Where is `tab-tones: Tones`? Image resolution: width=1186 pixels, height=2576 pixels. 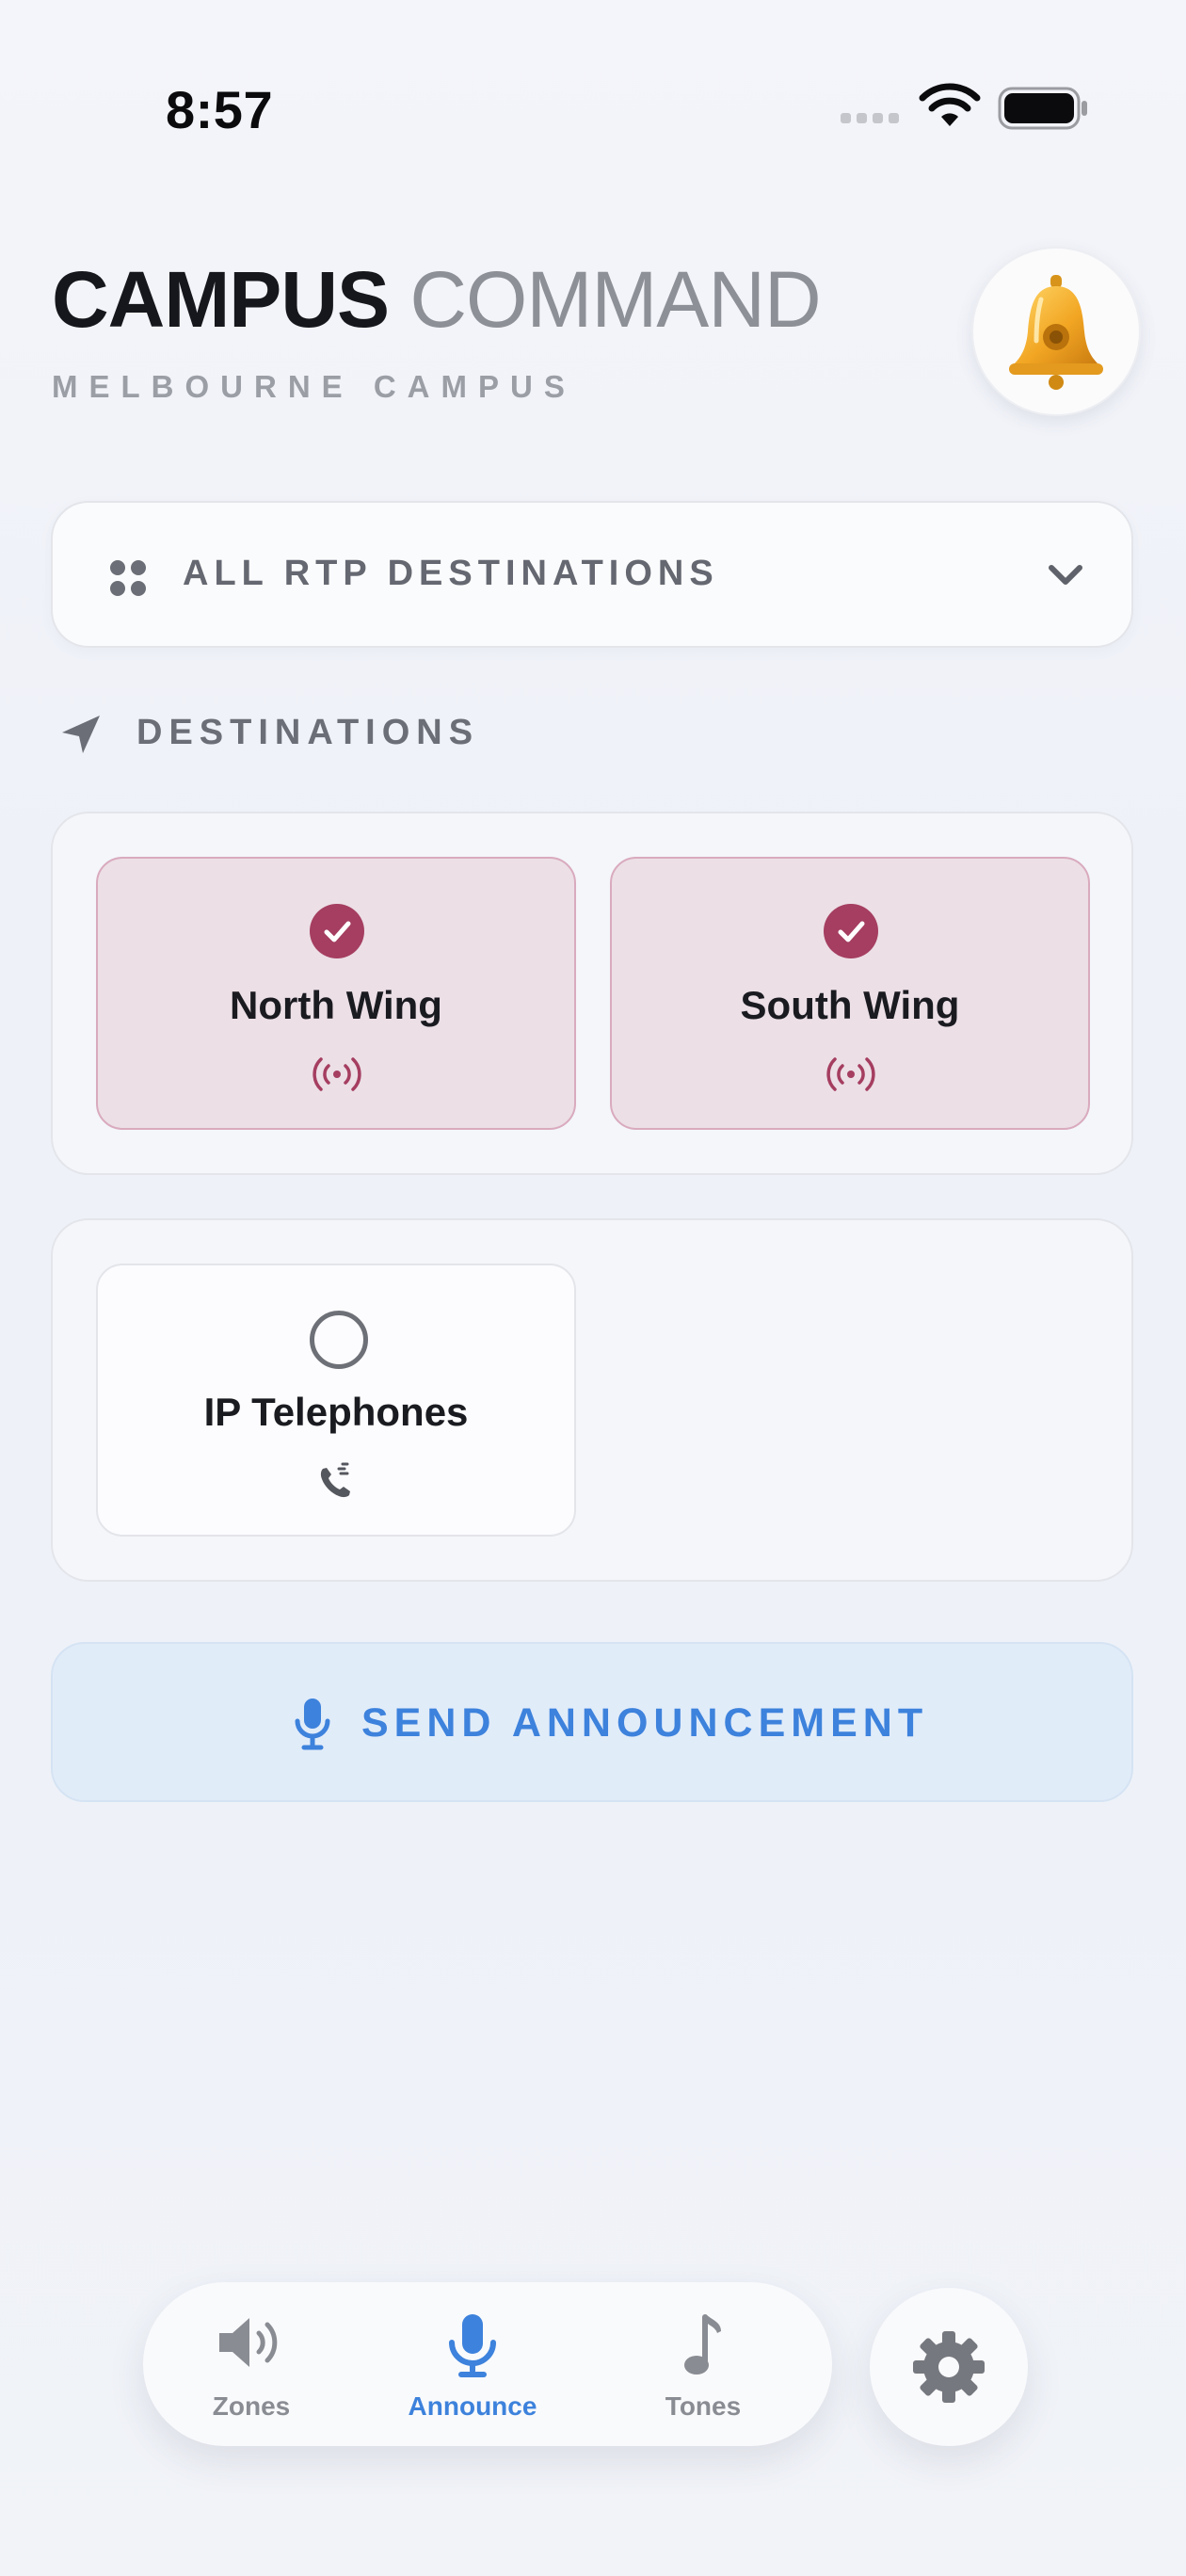 tab-tones: Tones is located at coordinates (703, 2364).